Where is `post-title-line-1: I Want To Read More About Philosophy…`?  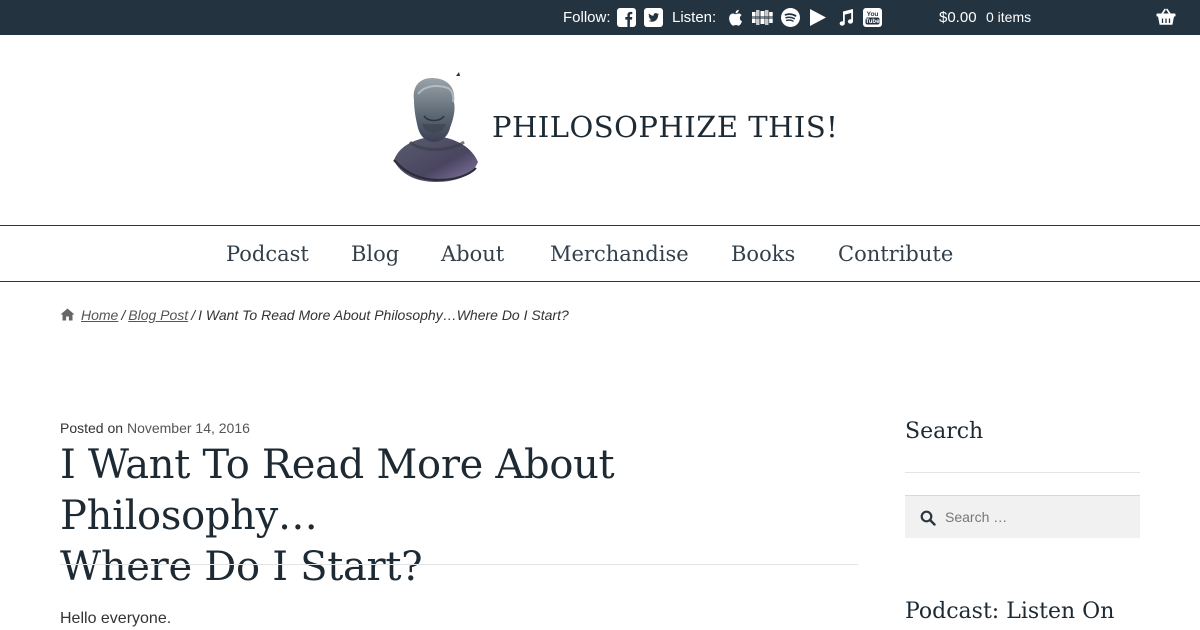 post-title-line-1: I Want To Read More About Philosophy… is located at coordinates (337, 490).